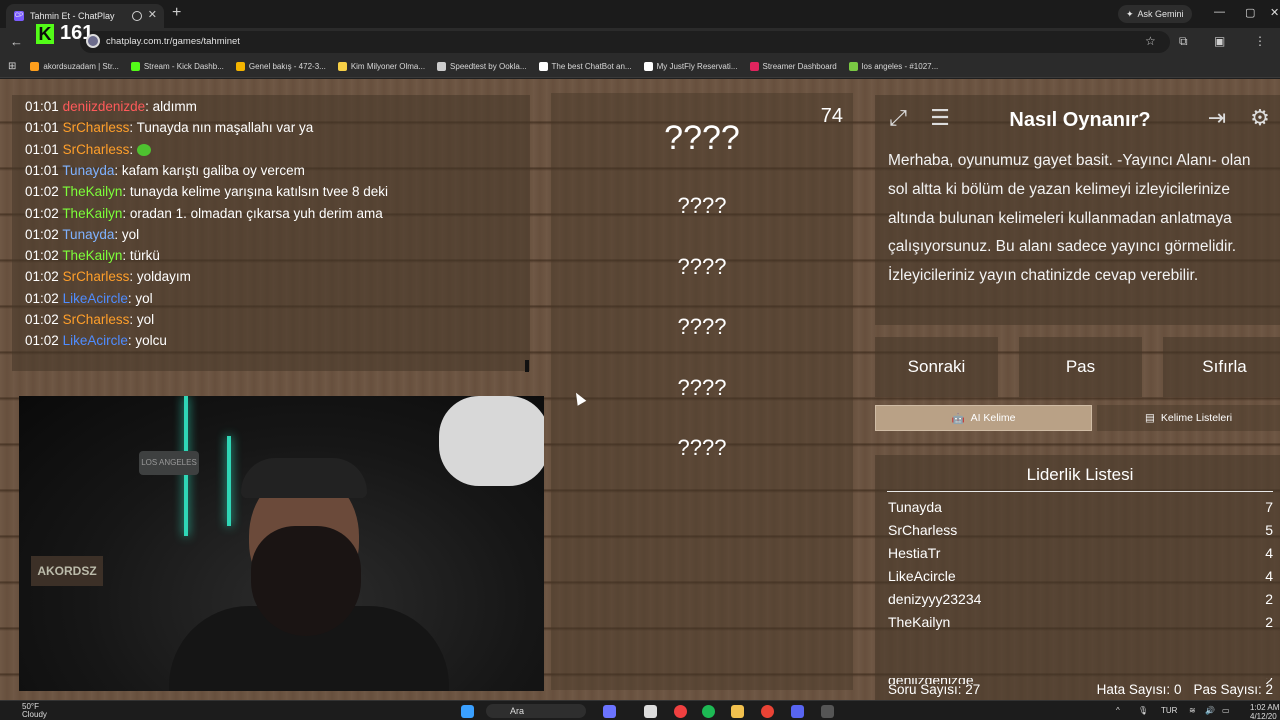 This screenshot has width=1280, height=720. I want to click on back-button: ←, so click(16, 41).